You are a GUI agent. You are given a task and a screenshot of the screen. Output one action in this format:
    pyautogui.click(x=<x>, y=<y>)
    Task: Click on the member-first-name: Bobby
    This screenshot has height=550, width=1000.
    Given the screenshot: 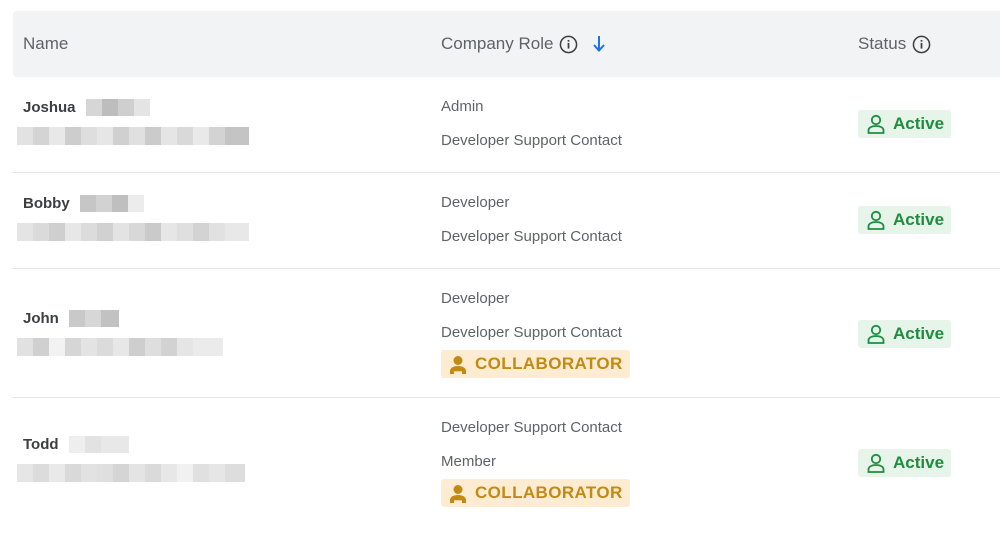 What is the action you would take?
    pyautogui.click(x=46, y=204)
    